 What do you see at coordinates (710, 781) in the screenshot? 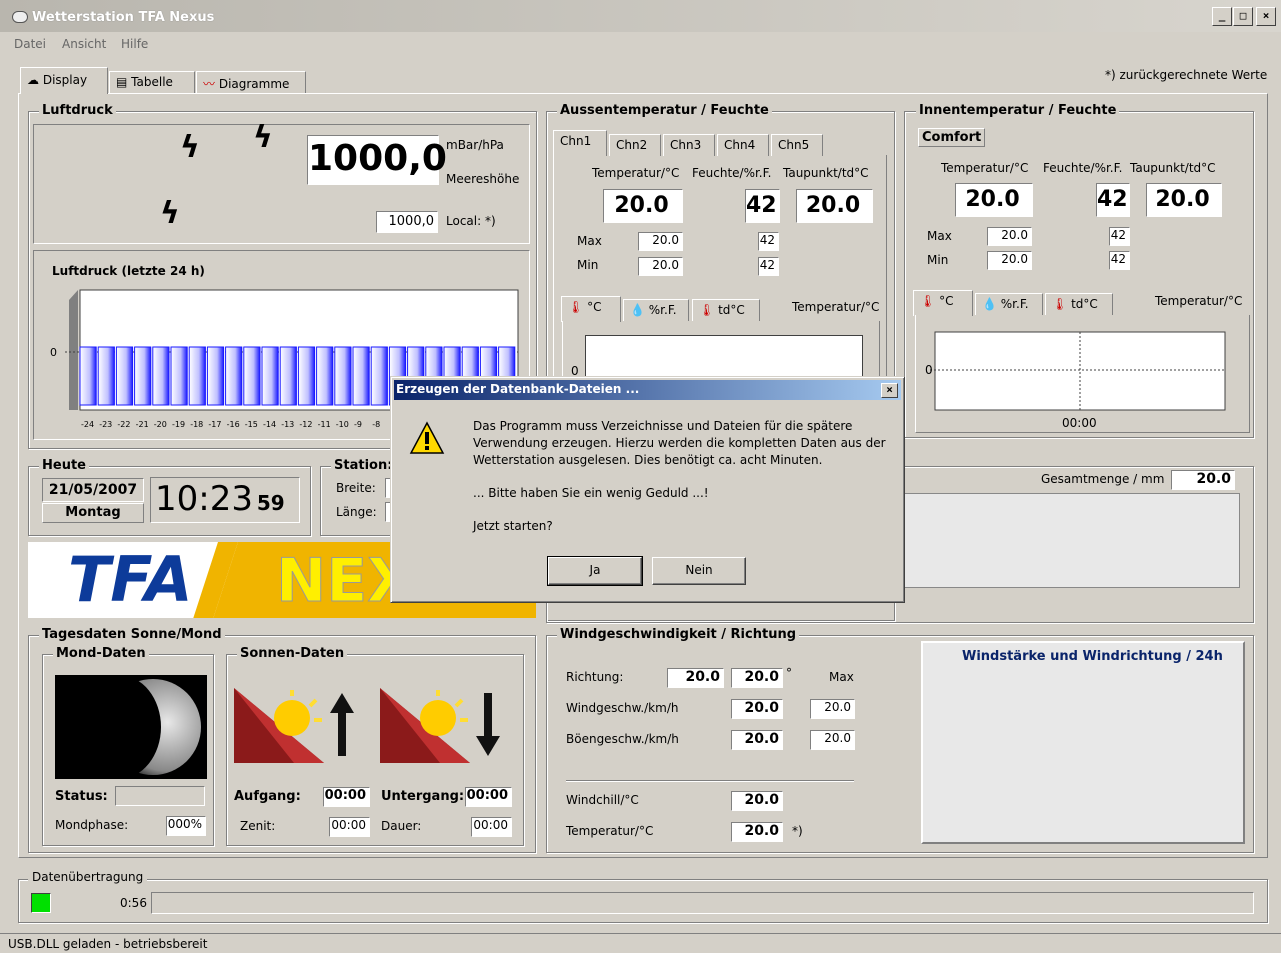
I see `wind-divider` at bounding box center [710, 781].